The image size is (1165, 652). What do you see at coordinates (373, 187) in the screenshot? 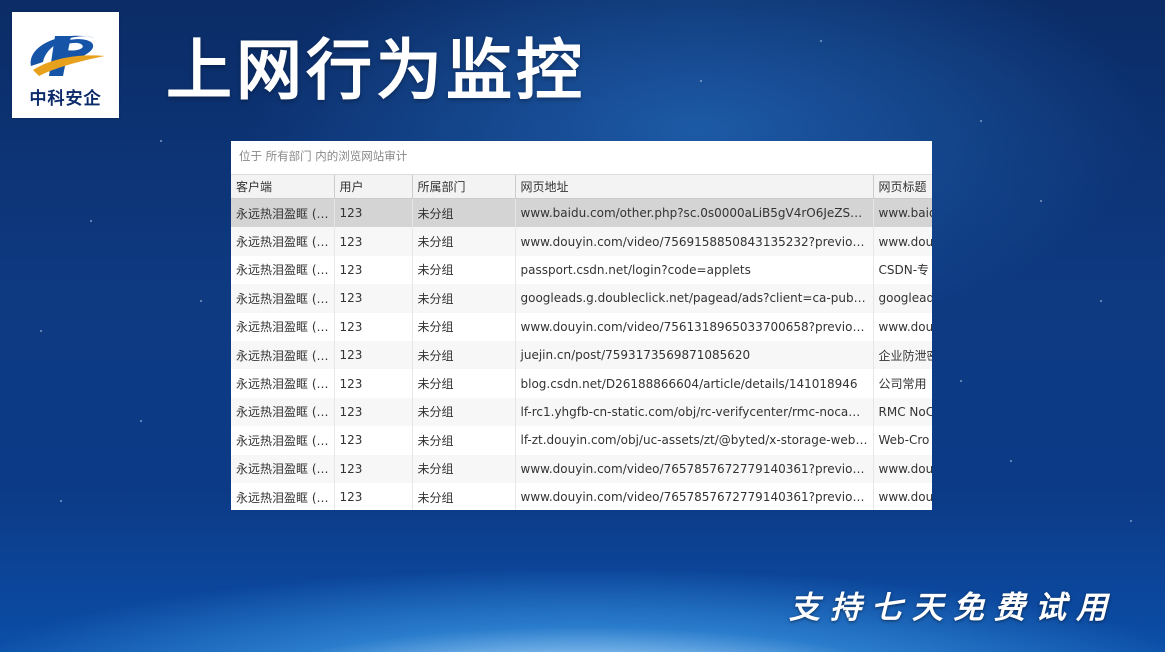
I see `column-header-user: 用户` at bounding box center [373, 187].